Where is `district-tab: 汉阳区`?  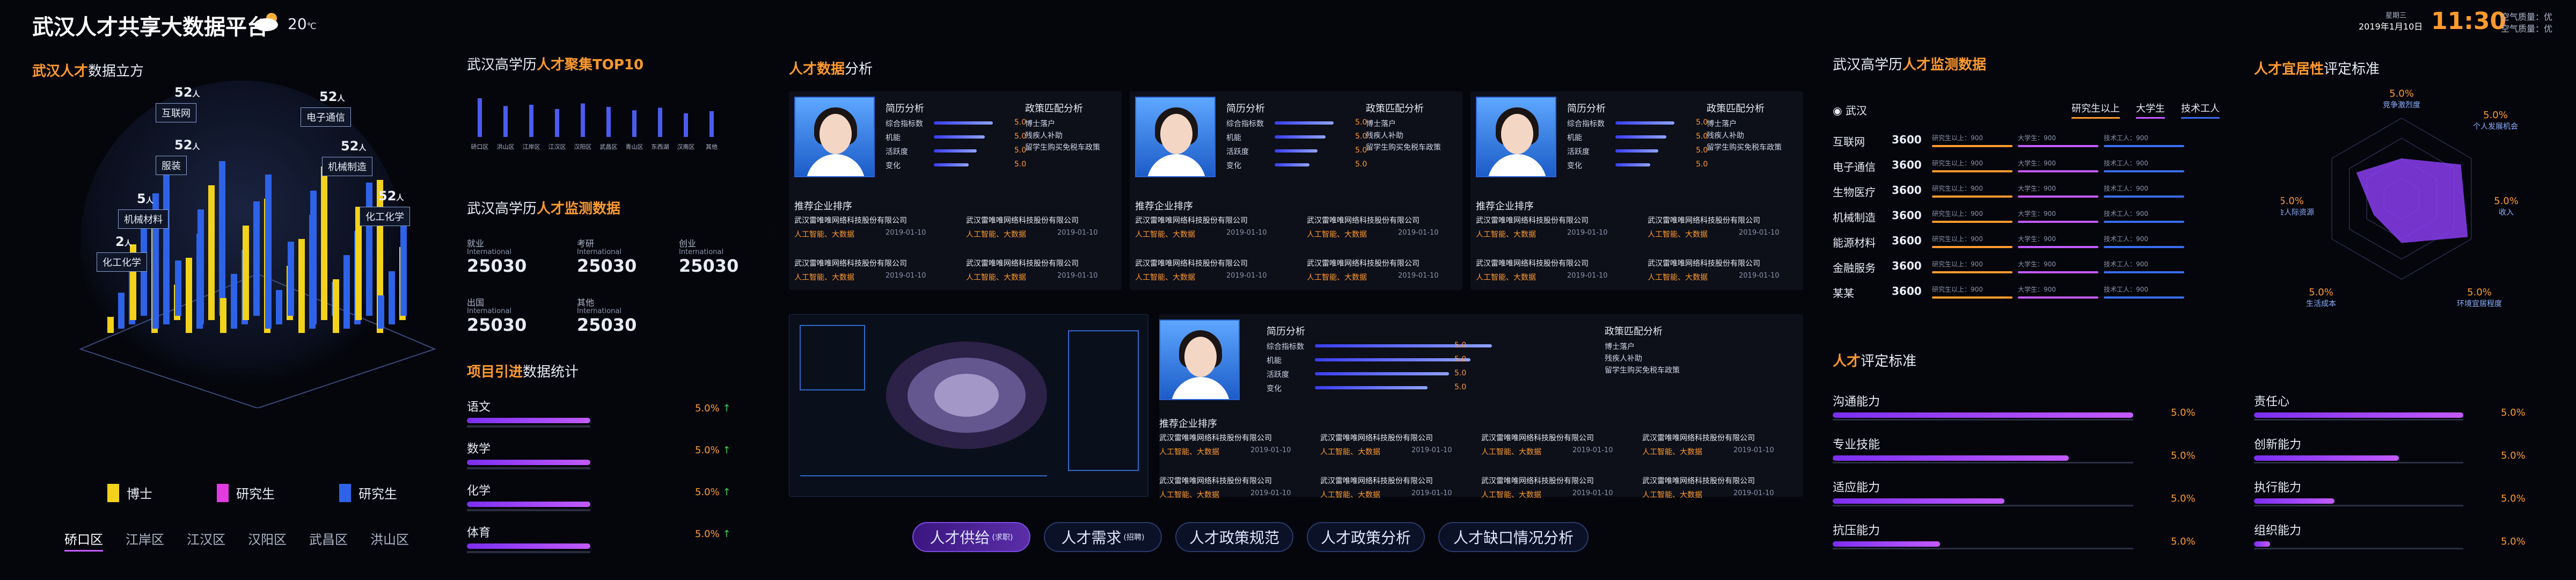 district-tab: 汉阳区 is located at coordinates (267, 540).